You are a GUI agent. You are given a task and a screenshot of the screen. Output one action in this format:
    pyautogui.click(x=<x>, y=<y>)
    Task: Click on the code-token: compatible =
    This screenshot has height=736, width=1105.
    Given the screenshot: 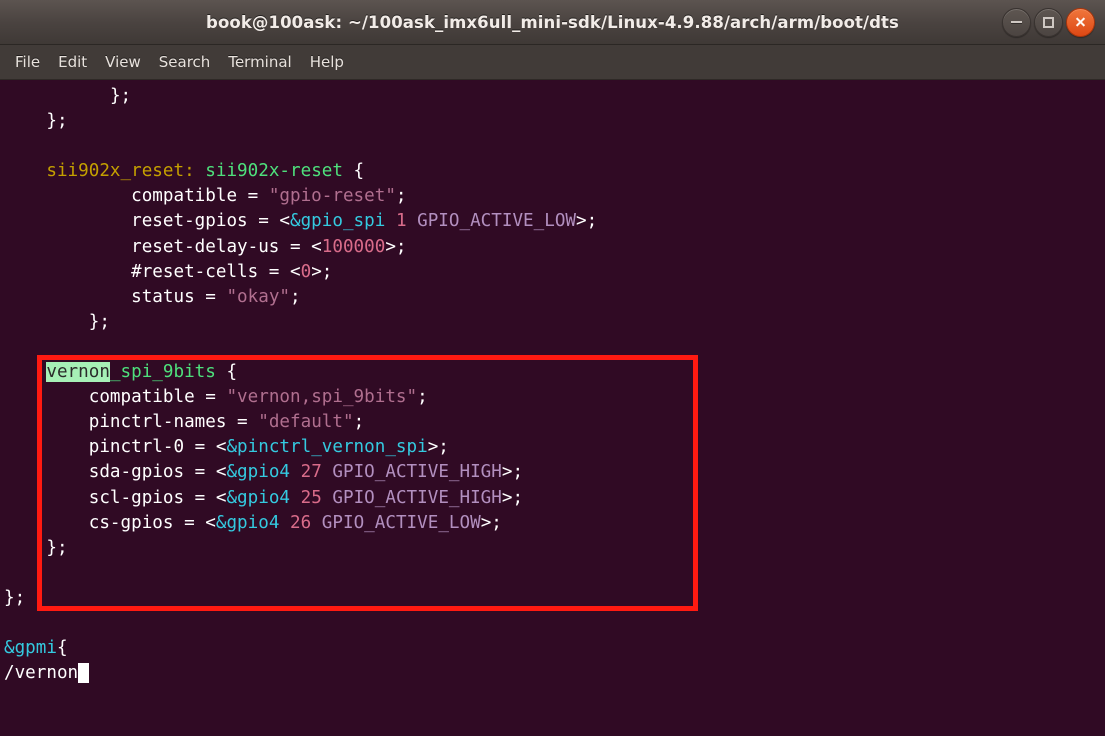 What is the action you would take?
    pyautogui.click(x=200, y=196)
    